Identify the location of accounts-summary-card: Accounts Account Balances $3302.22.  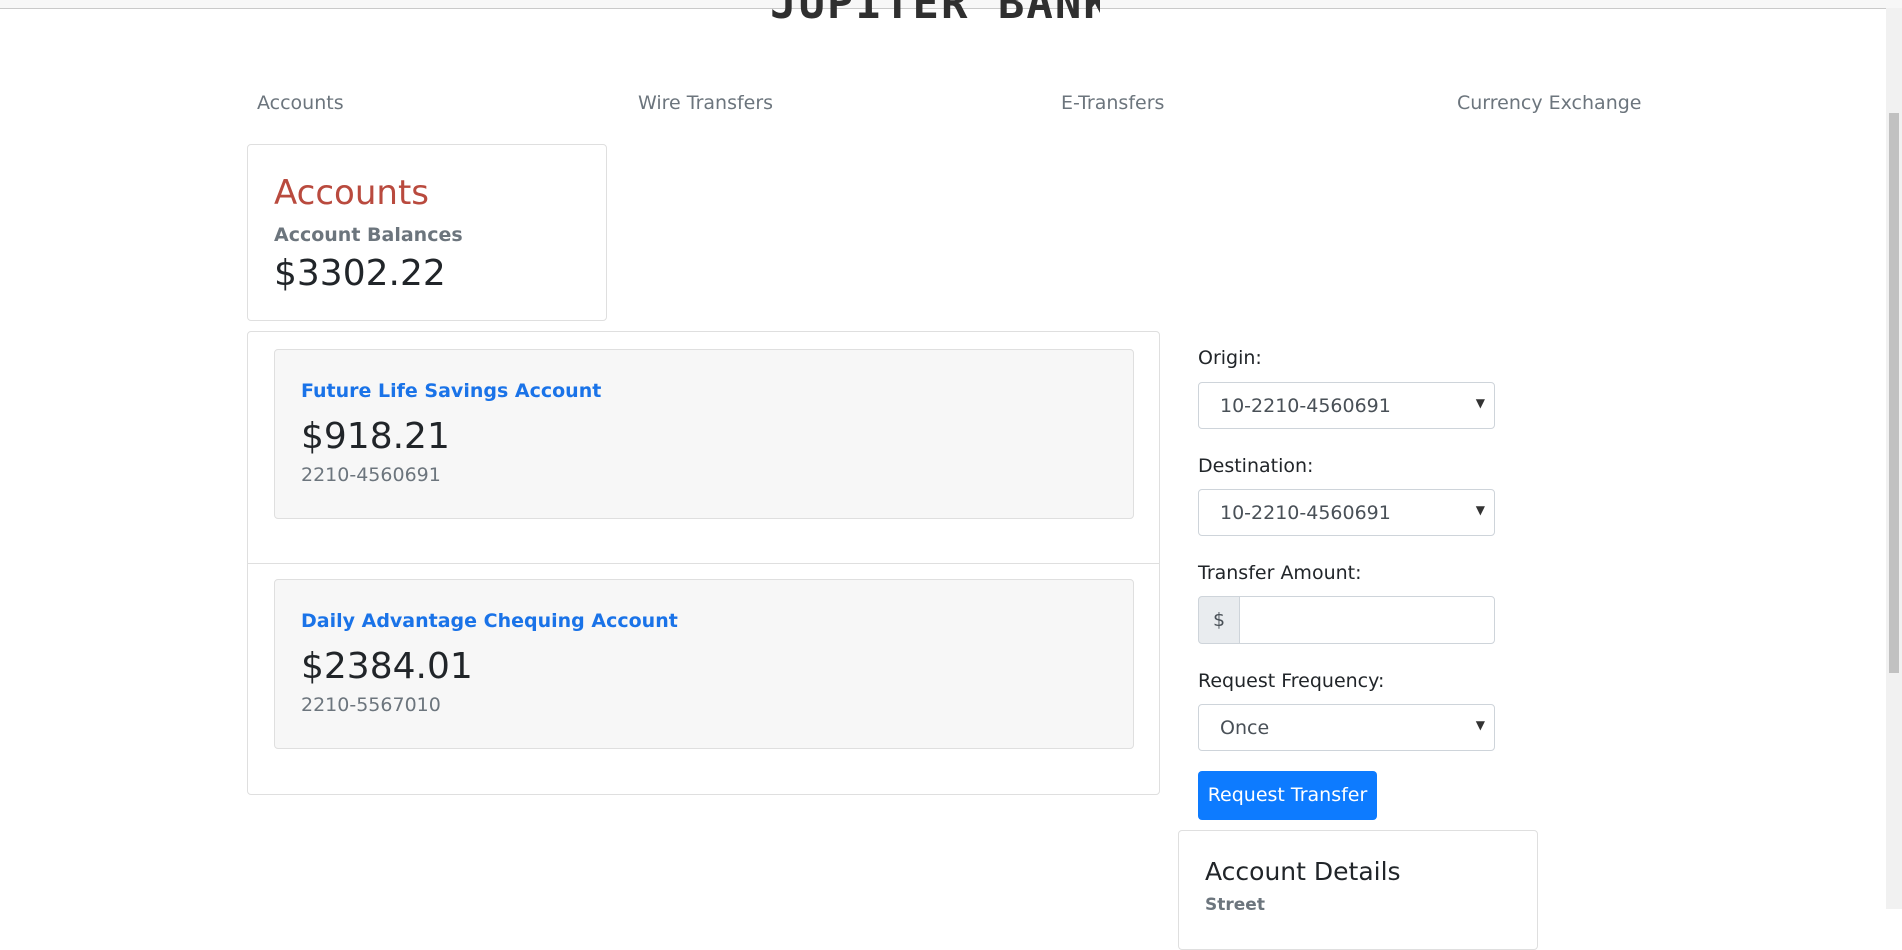
(427, 232).